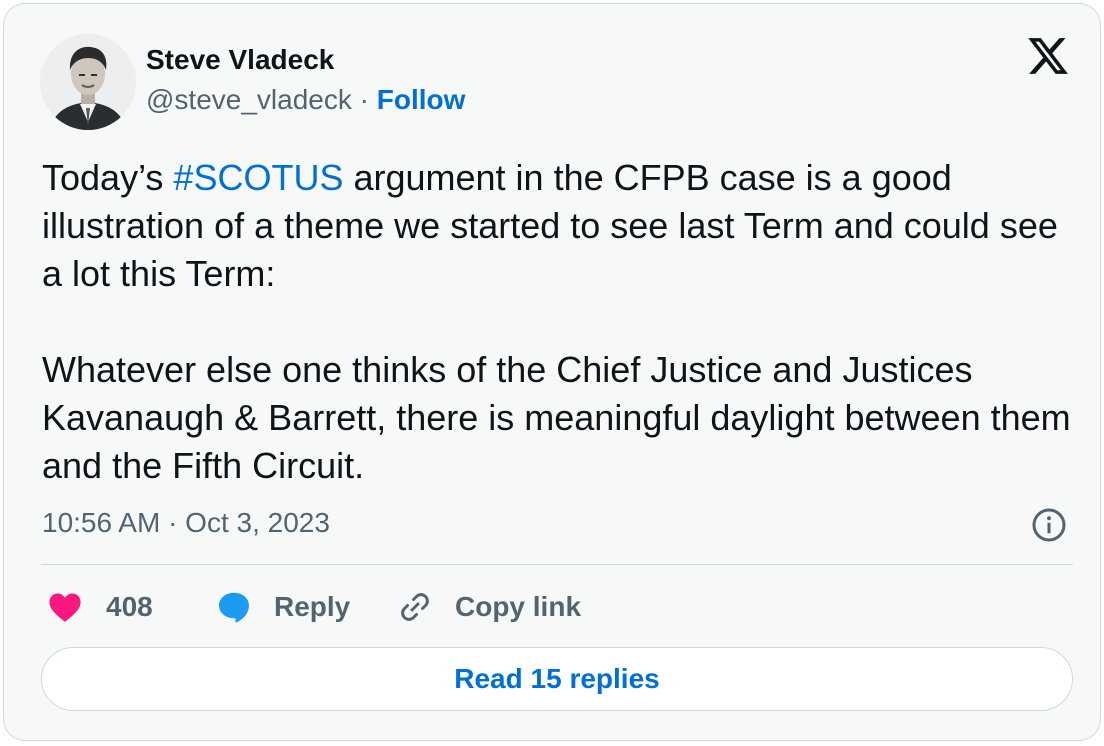  I want to click on author-handle: @steve_vladeck, so click(249, 99).